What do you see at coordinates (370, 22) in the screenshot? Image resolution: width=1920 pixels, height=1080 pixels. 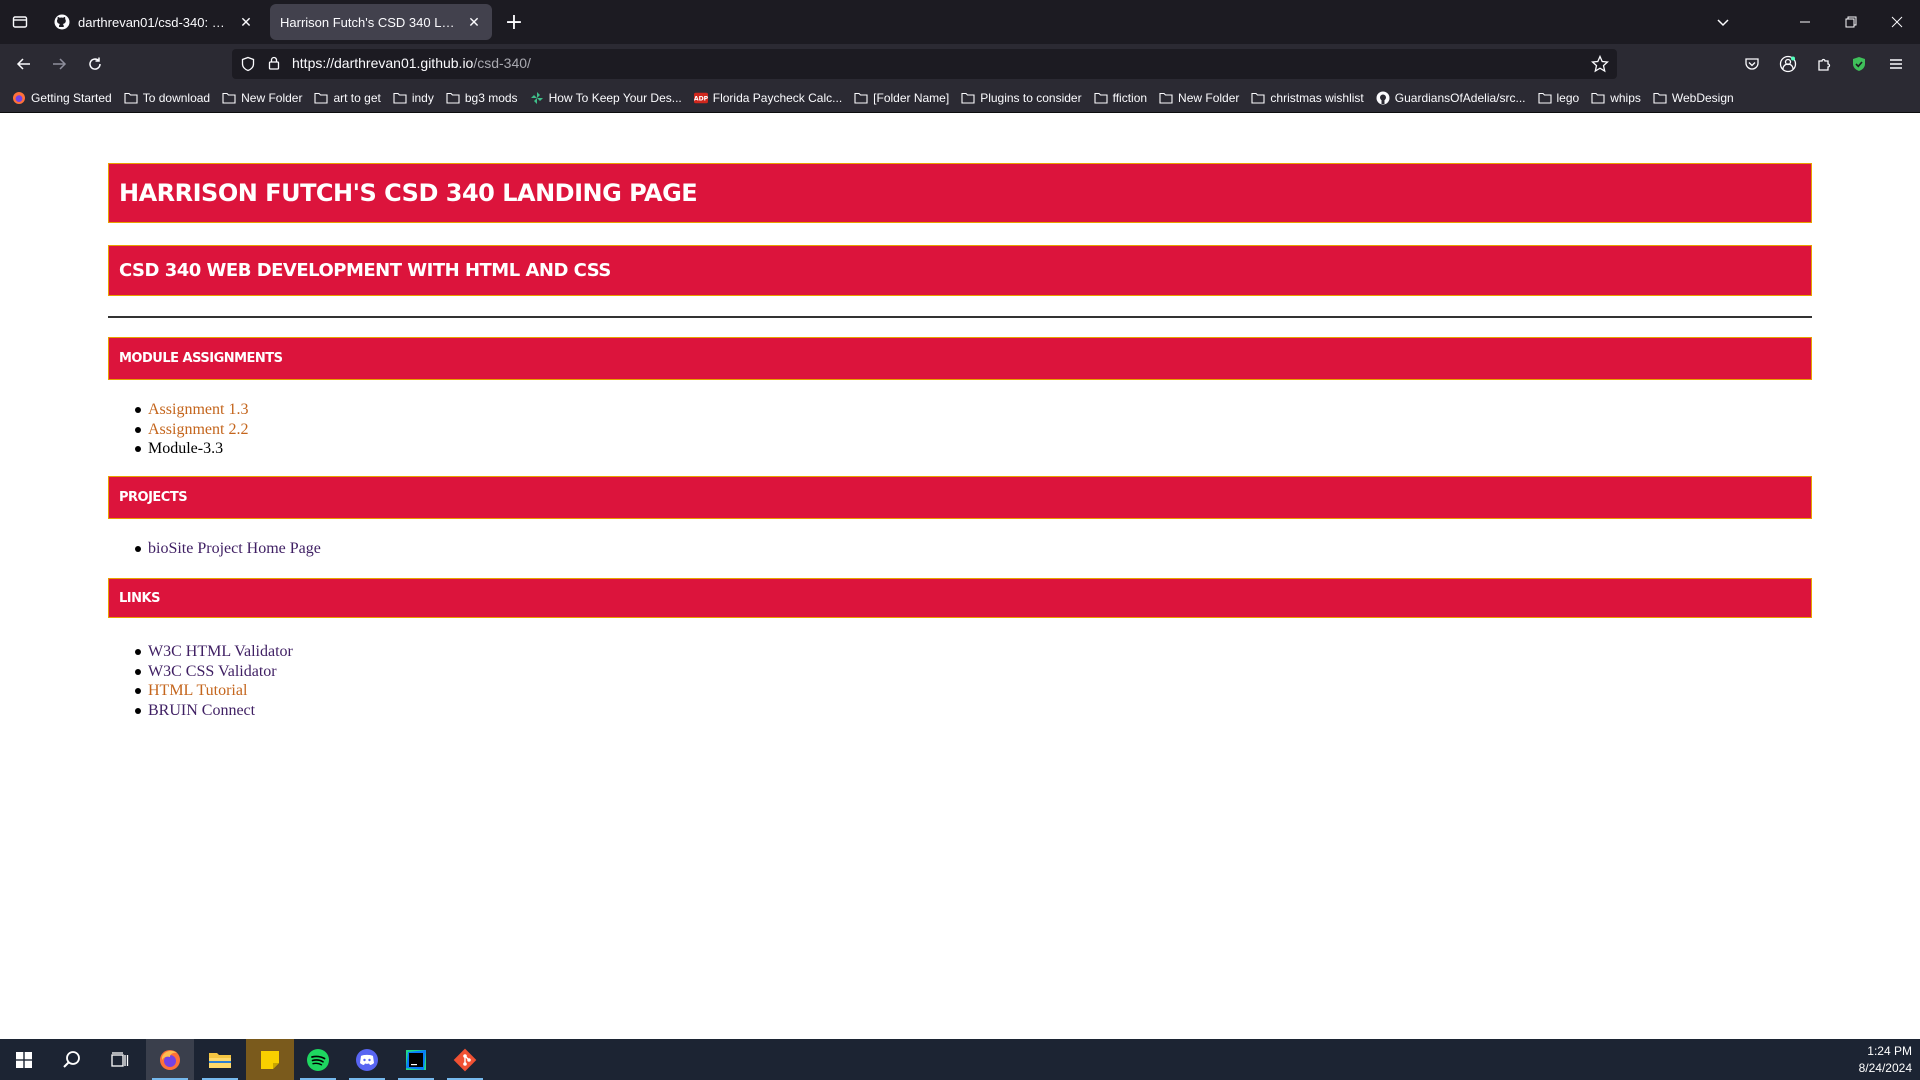 I see `tab-title: Harrison Futch's CSD 340 Landing P` at bounding box center [370, 22].